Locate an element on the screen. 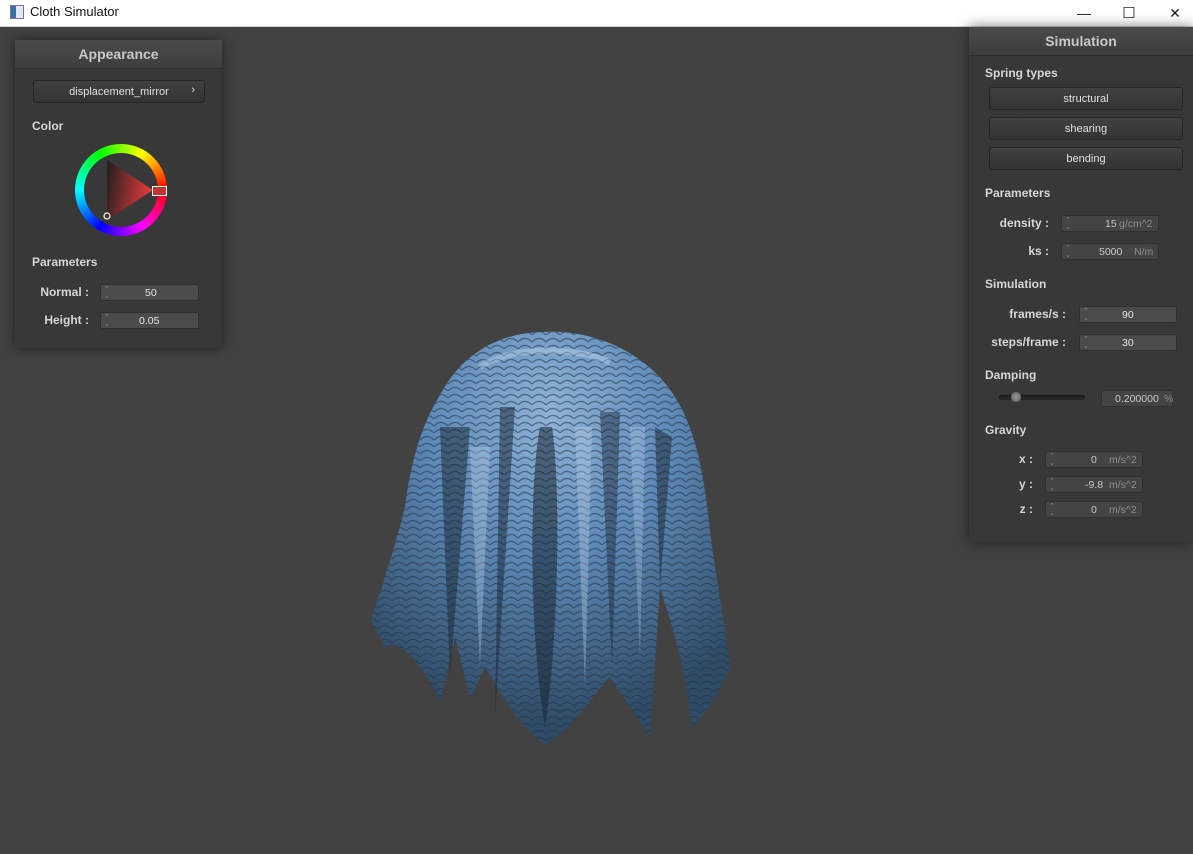 This screenshot has width=1193, height=854. gravity-label: Gravity is located at coordinates (1006, 430).